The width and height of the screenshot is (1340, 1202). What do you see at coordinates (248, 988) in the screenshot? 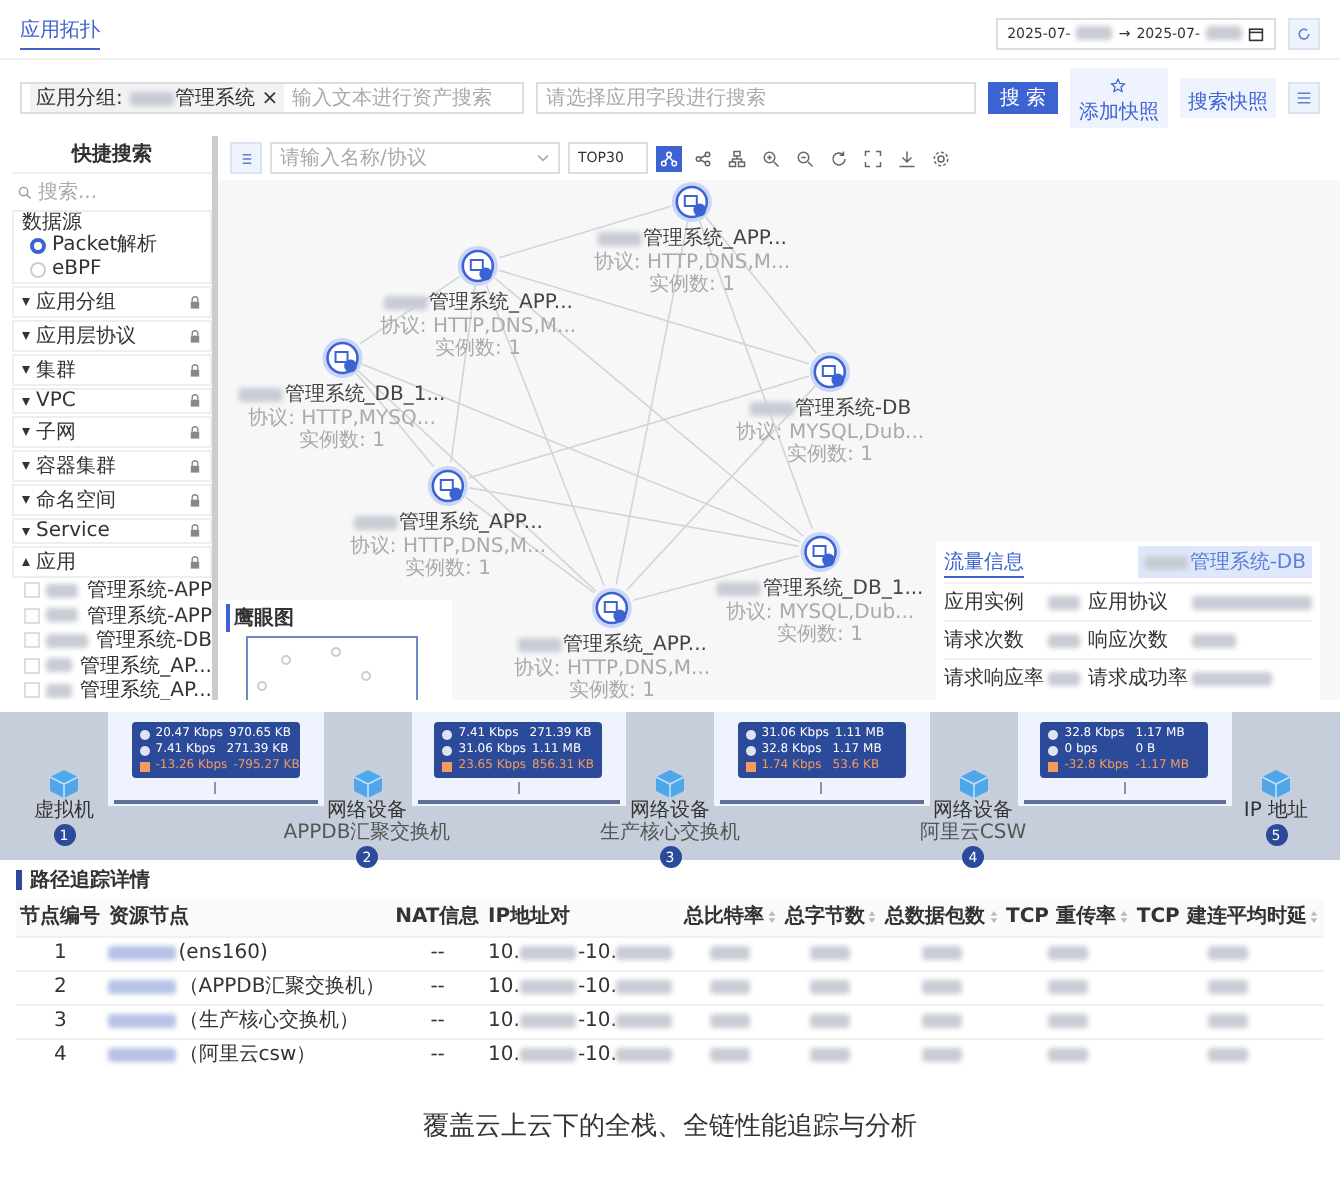
I see `resource-link: （APPDB汇聚交换机）` at bounding box center [248, 988].